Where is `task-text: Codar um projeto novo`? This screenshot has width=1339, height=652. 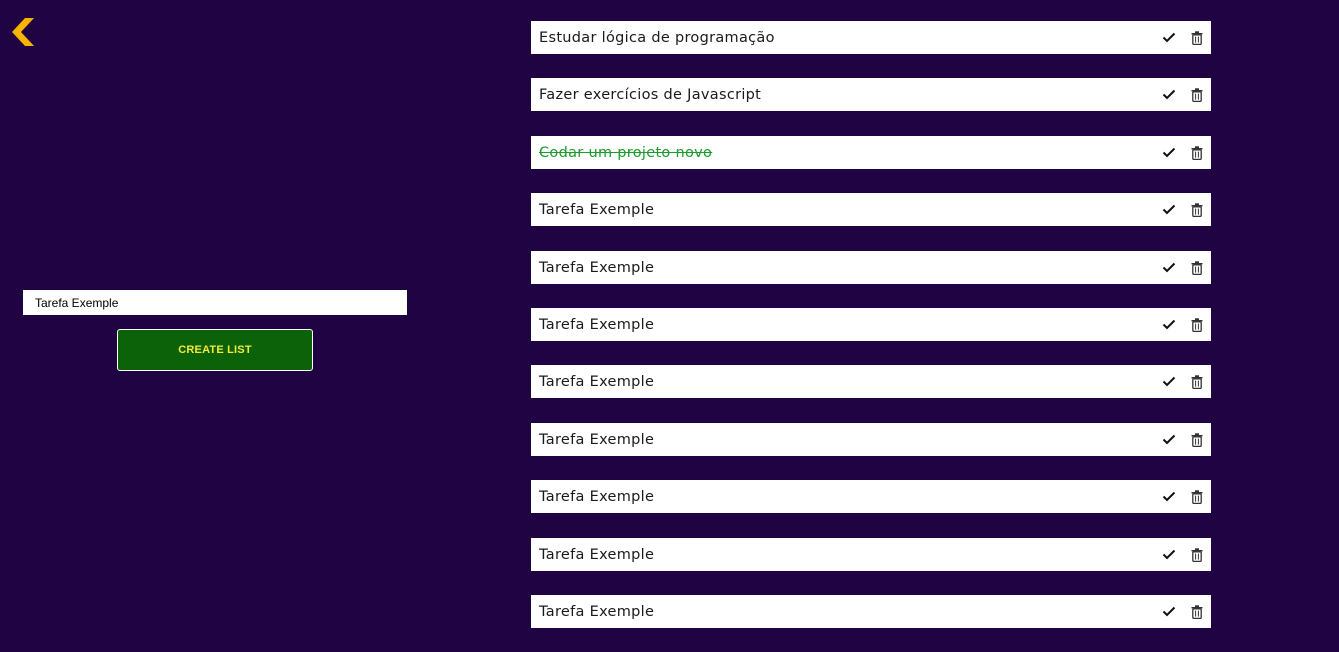
task-text: Codar um projeto novo is located at coordinates (626, 152).